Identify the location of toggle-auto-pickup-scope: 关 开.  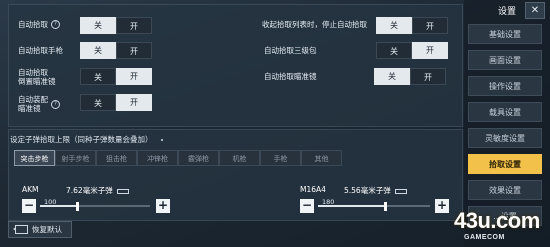
(410, 76).